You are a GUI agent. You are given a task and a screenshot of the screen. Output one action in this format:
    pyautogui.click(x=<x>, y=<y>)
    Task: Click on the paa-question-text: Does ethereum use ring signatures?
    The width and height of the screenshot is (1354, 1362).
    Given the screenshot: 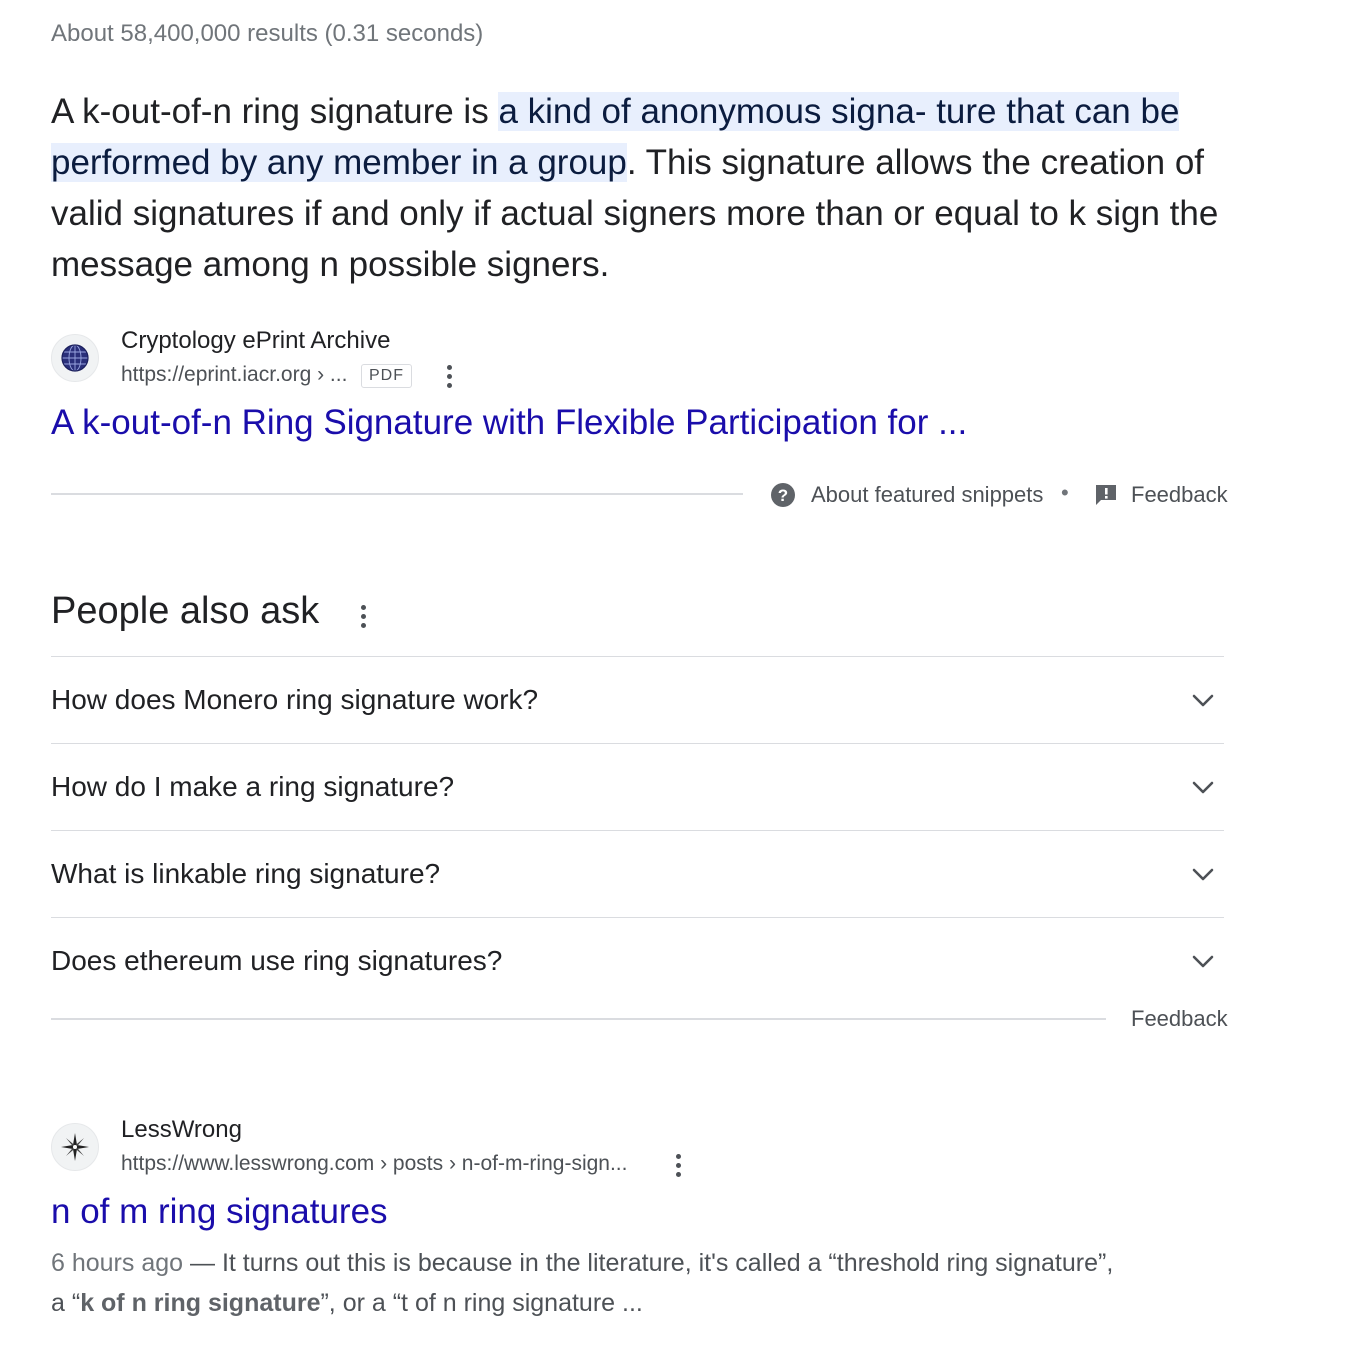 What is the action you would take?
    pyautogui.click(x=277, y=960)
    